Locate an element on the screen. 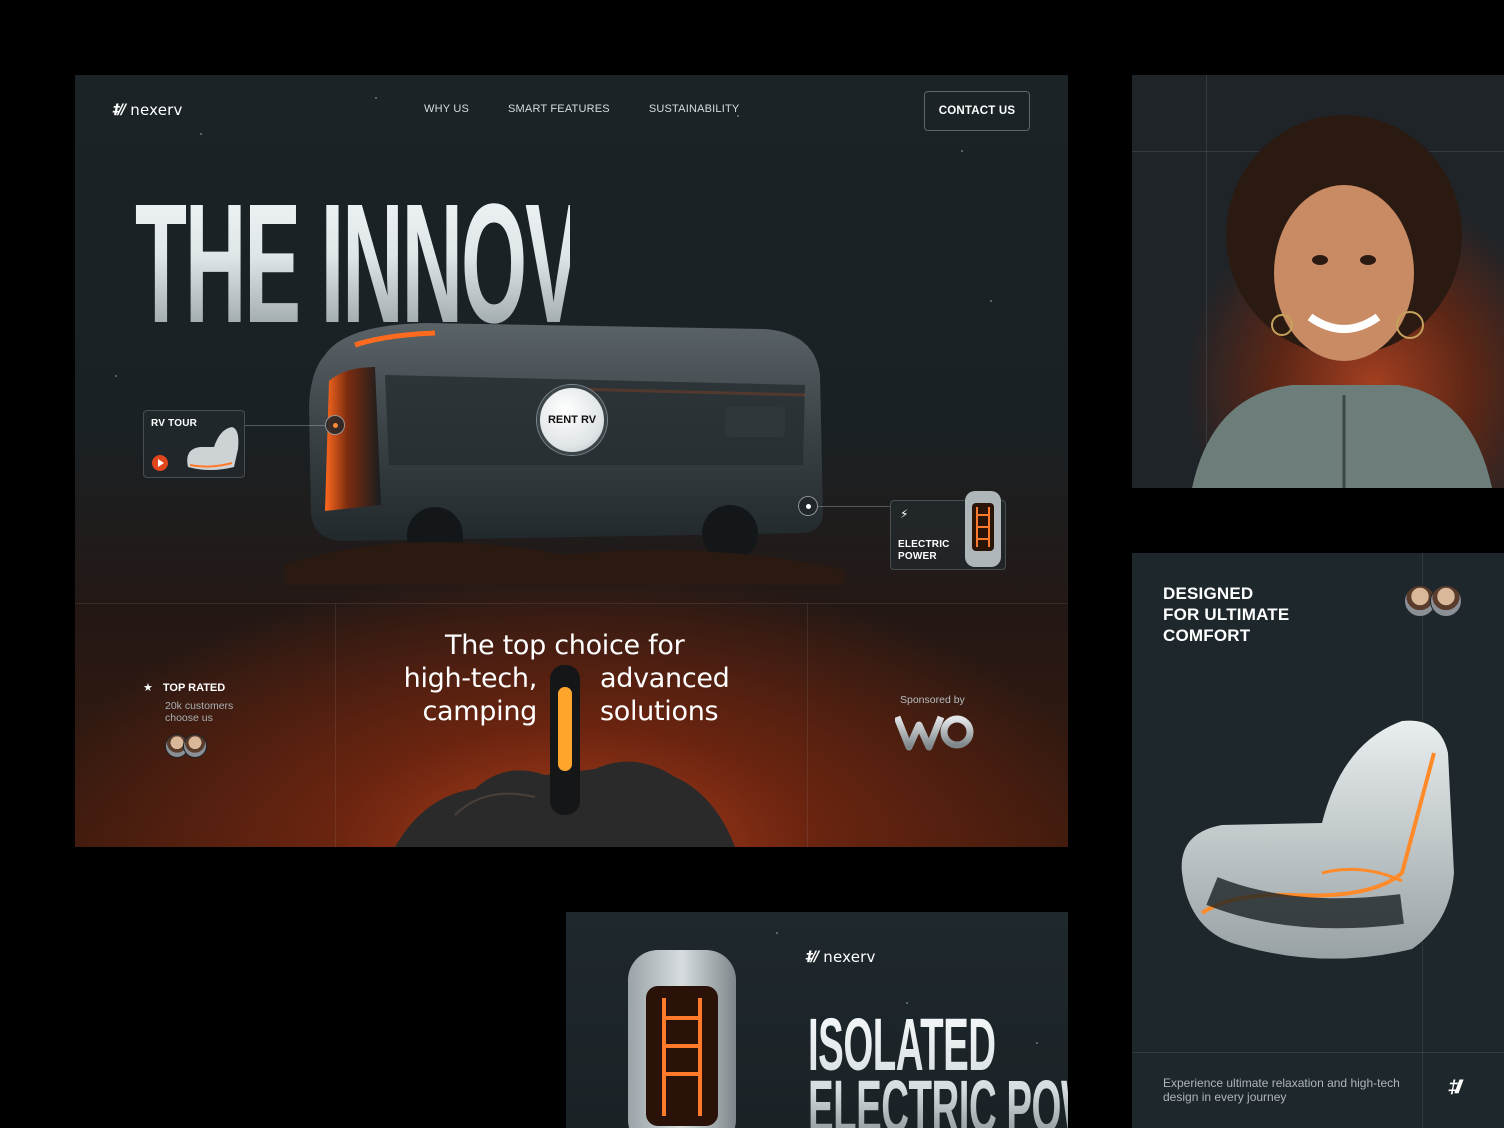 The image size is (1504, 1128). star-icon: ★ is located at coordinates (148, 688).